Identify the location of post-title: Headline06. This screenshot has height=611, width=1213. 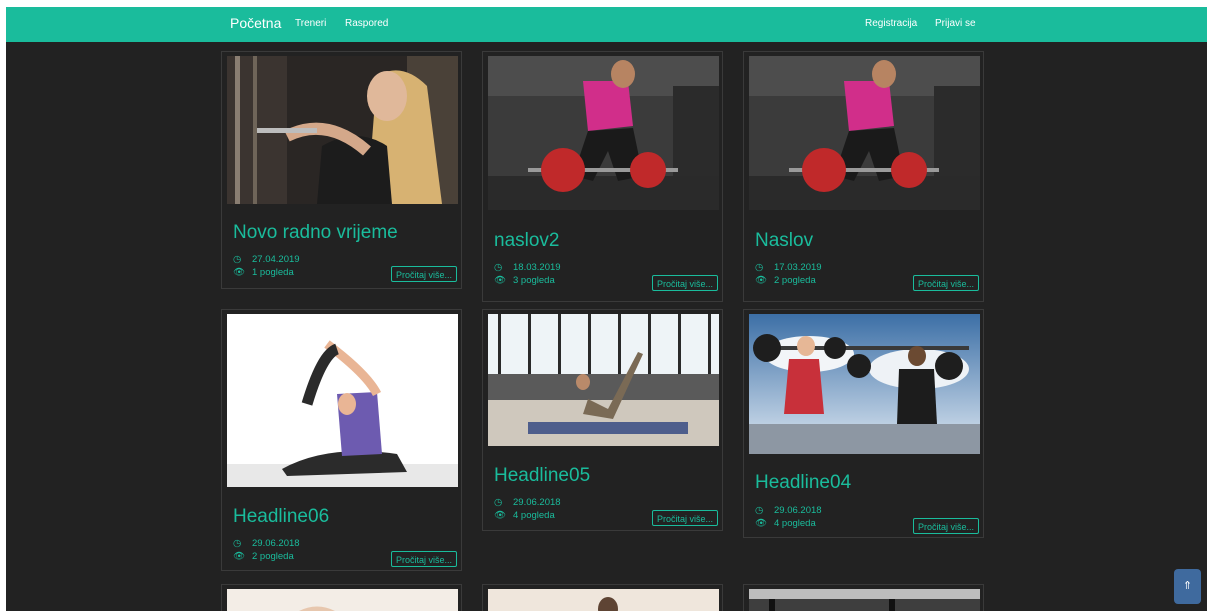
(281, 517).